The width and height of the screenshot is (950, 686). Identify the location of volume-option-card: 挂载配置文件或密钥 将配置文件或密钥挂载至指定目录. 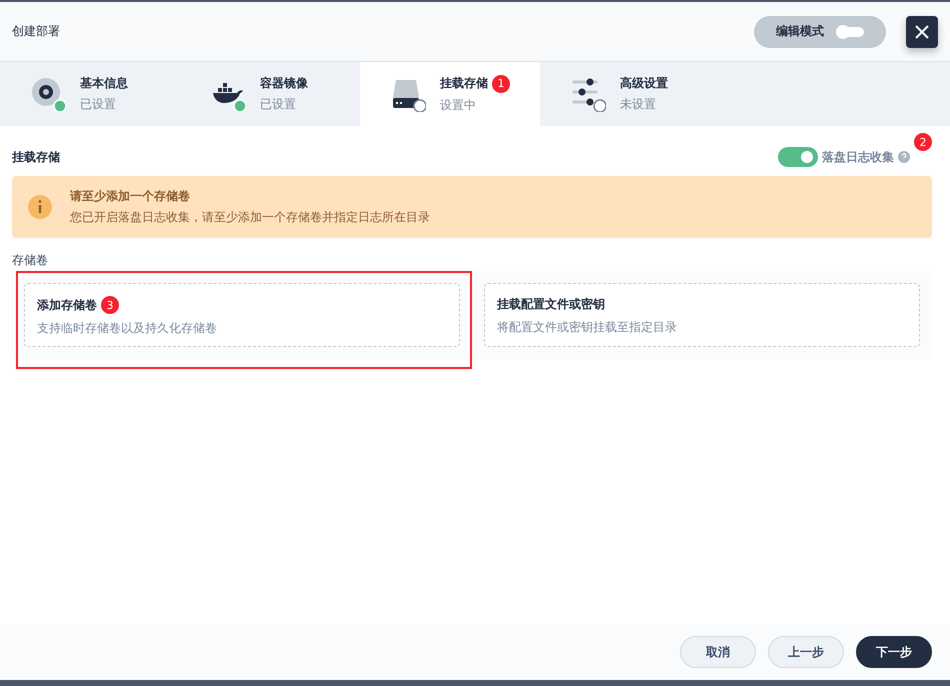
(702, 315).